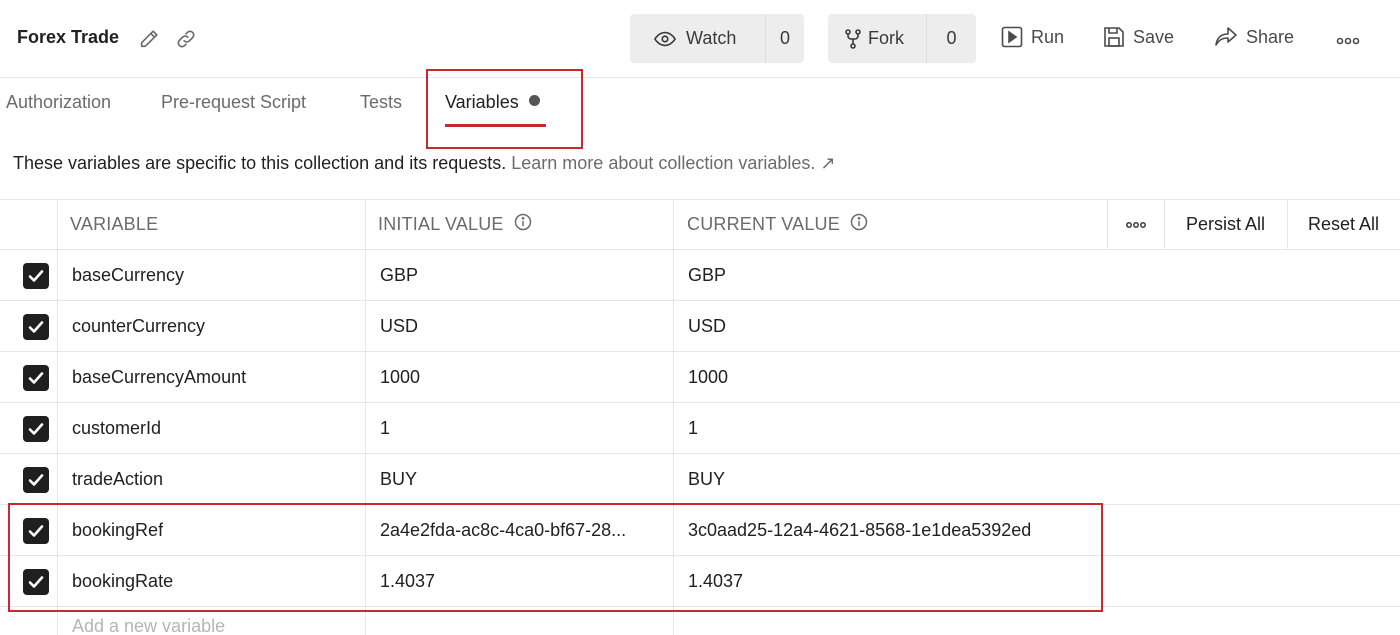 The width and height of the screenshot is (1400, 635). I want to click on learn-more-link: Learn more about collection variables. ↗, so click(673, 163).